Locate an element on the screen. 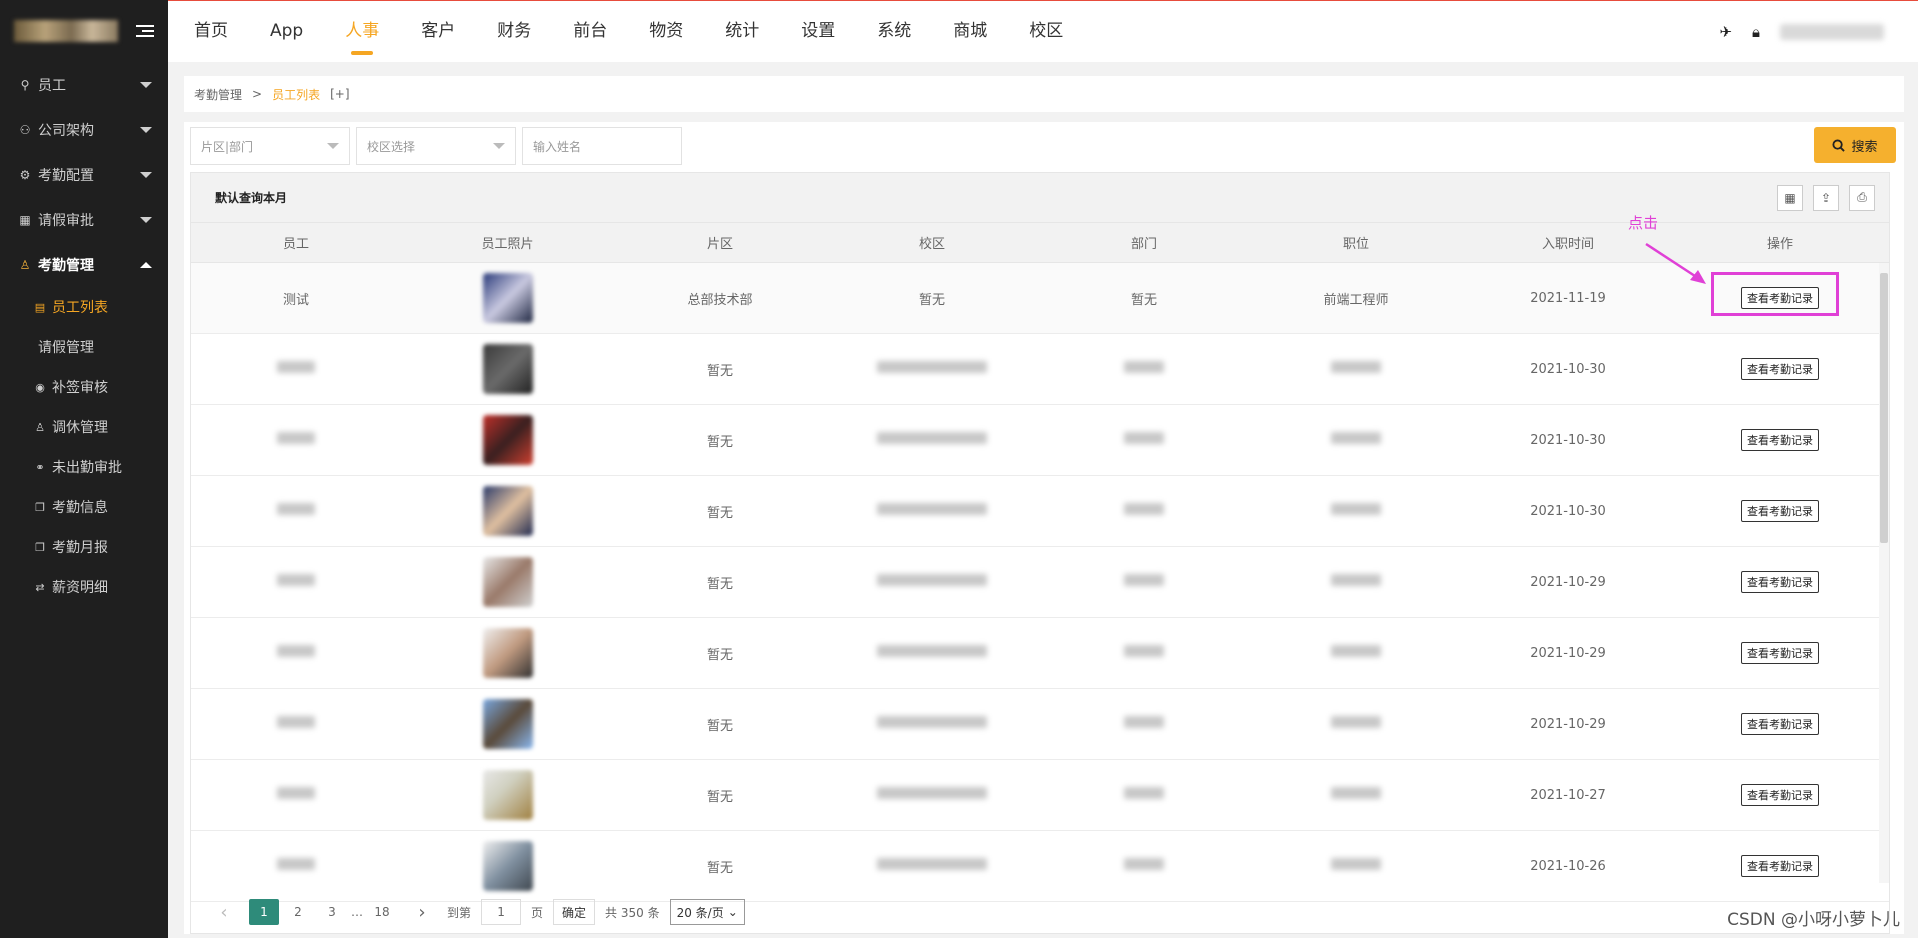 This screenshot has height=938, width=1918. lock-icon: 🔒︎ is located at coordinates (1756, 32).